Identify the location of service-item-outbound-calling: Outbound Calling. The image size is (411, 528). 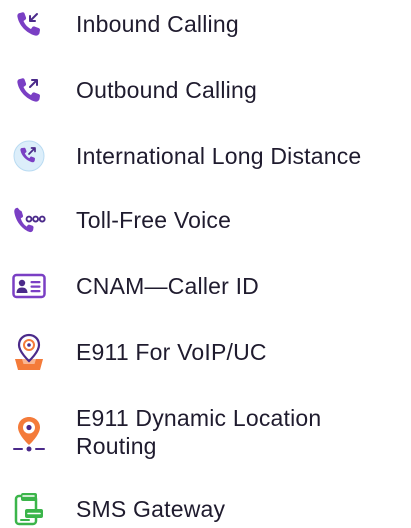
(205, 90).